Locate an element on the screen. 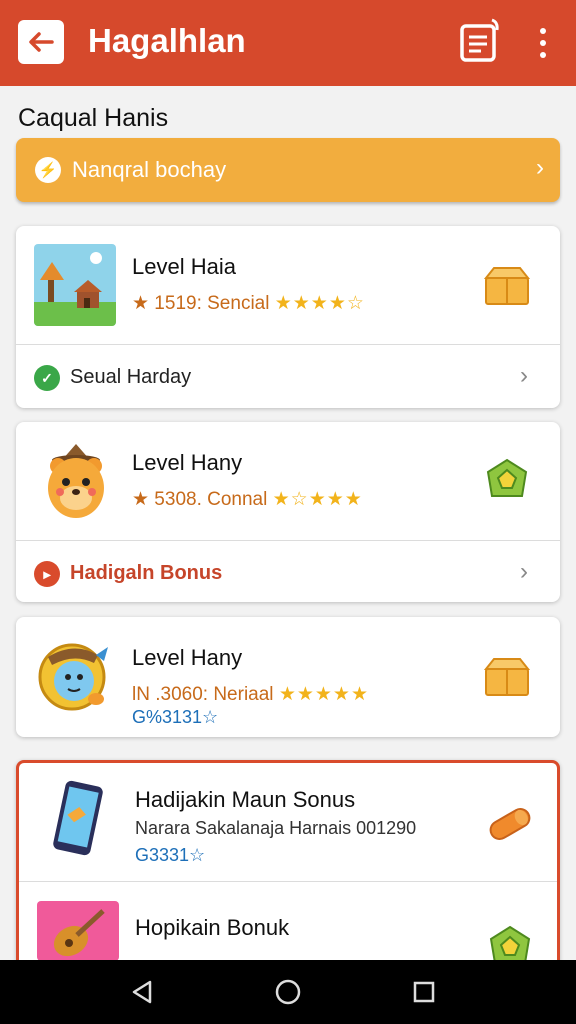  card-footer: ✓ Seual Harday › is located at coordinates (288, 376).